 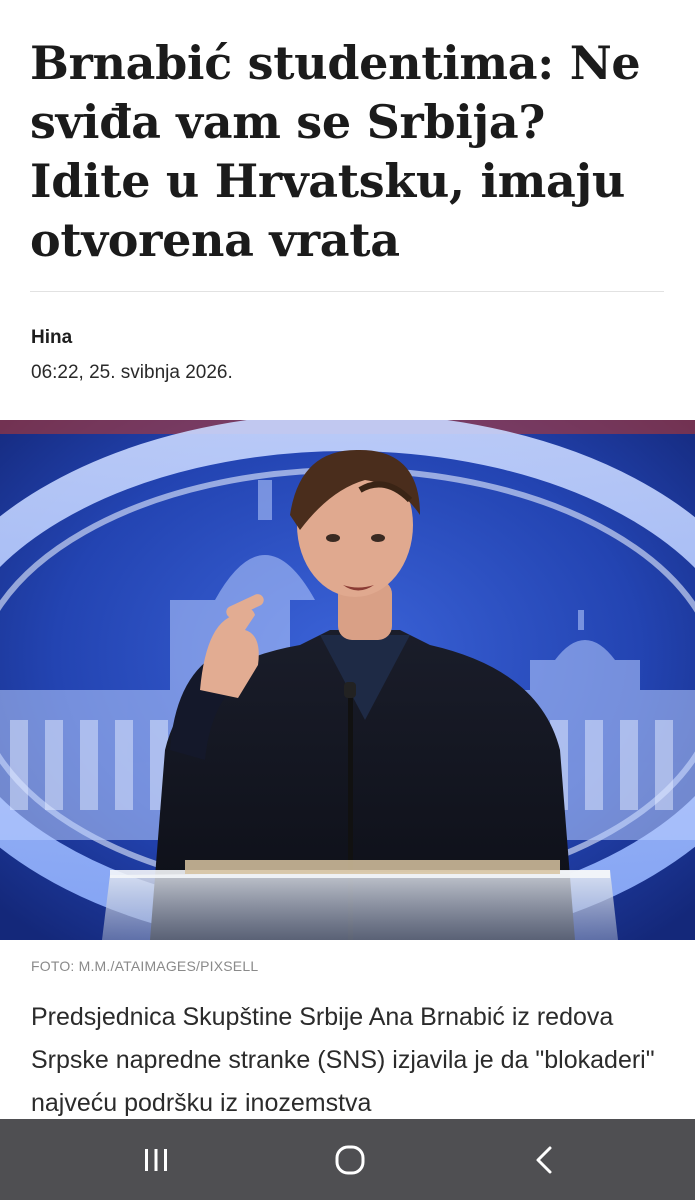 I want to click on home-button, so click(x=350, y=1159).